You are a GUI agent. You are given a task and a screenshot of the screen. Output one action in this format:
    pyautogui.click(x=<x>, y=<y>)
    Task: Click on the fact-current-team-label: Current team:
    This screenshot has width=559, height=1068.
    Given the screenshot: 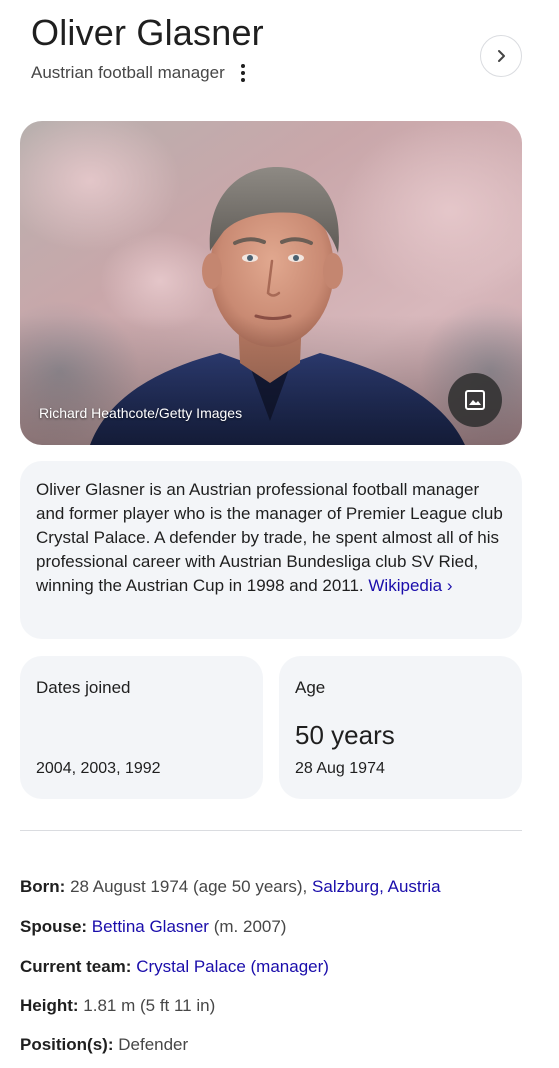 What is the action you would take?
    pyautogui.click(x=76, y=966)
    